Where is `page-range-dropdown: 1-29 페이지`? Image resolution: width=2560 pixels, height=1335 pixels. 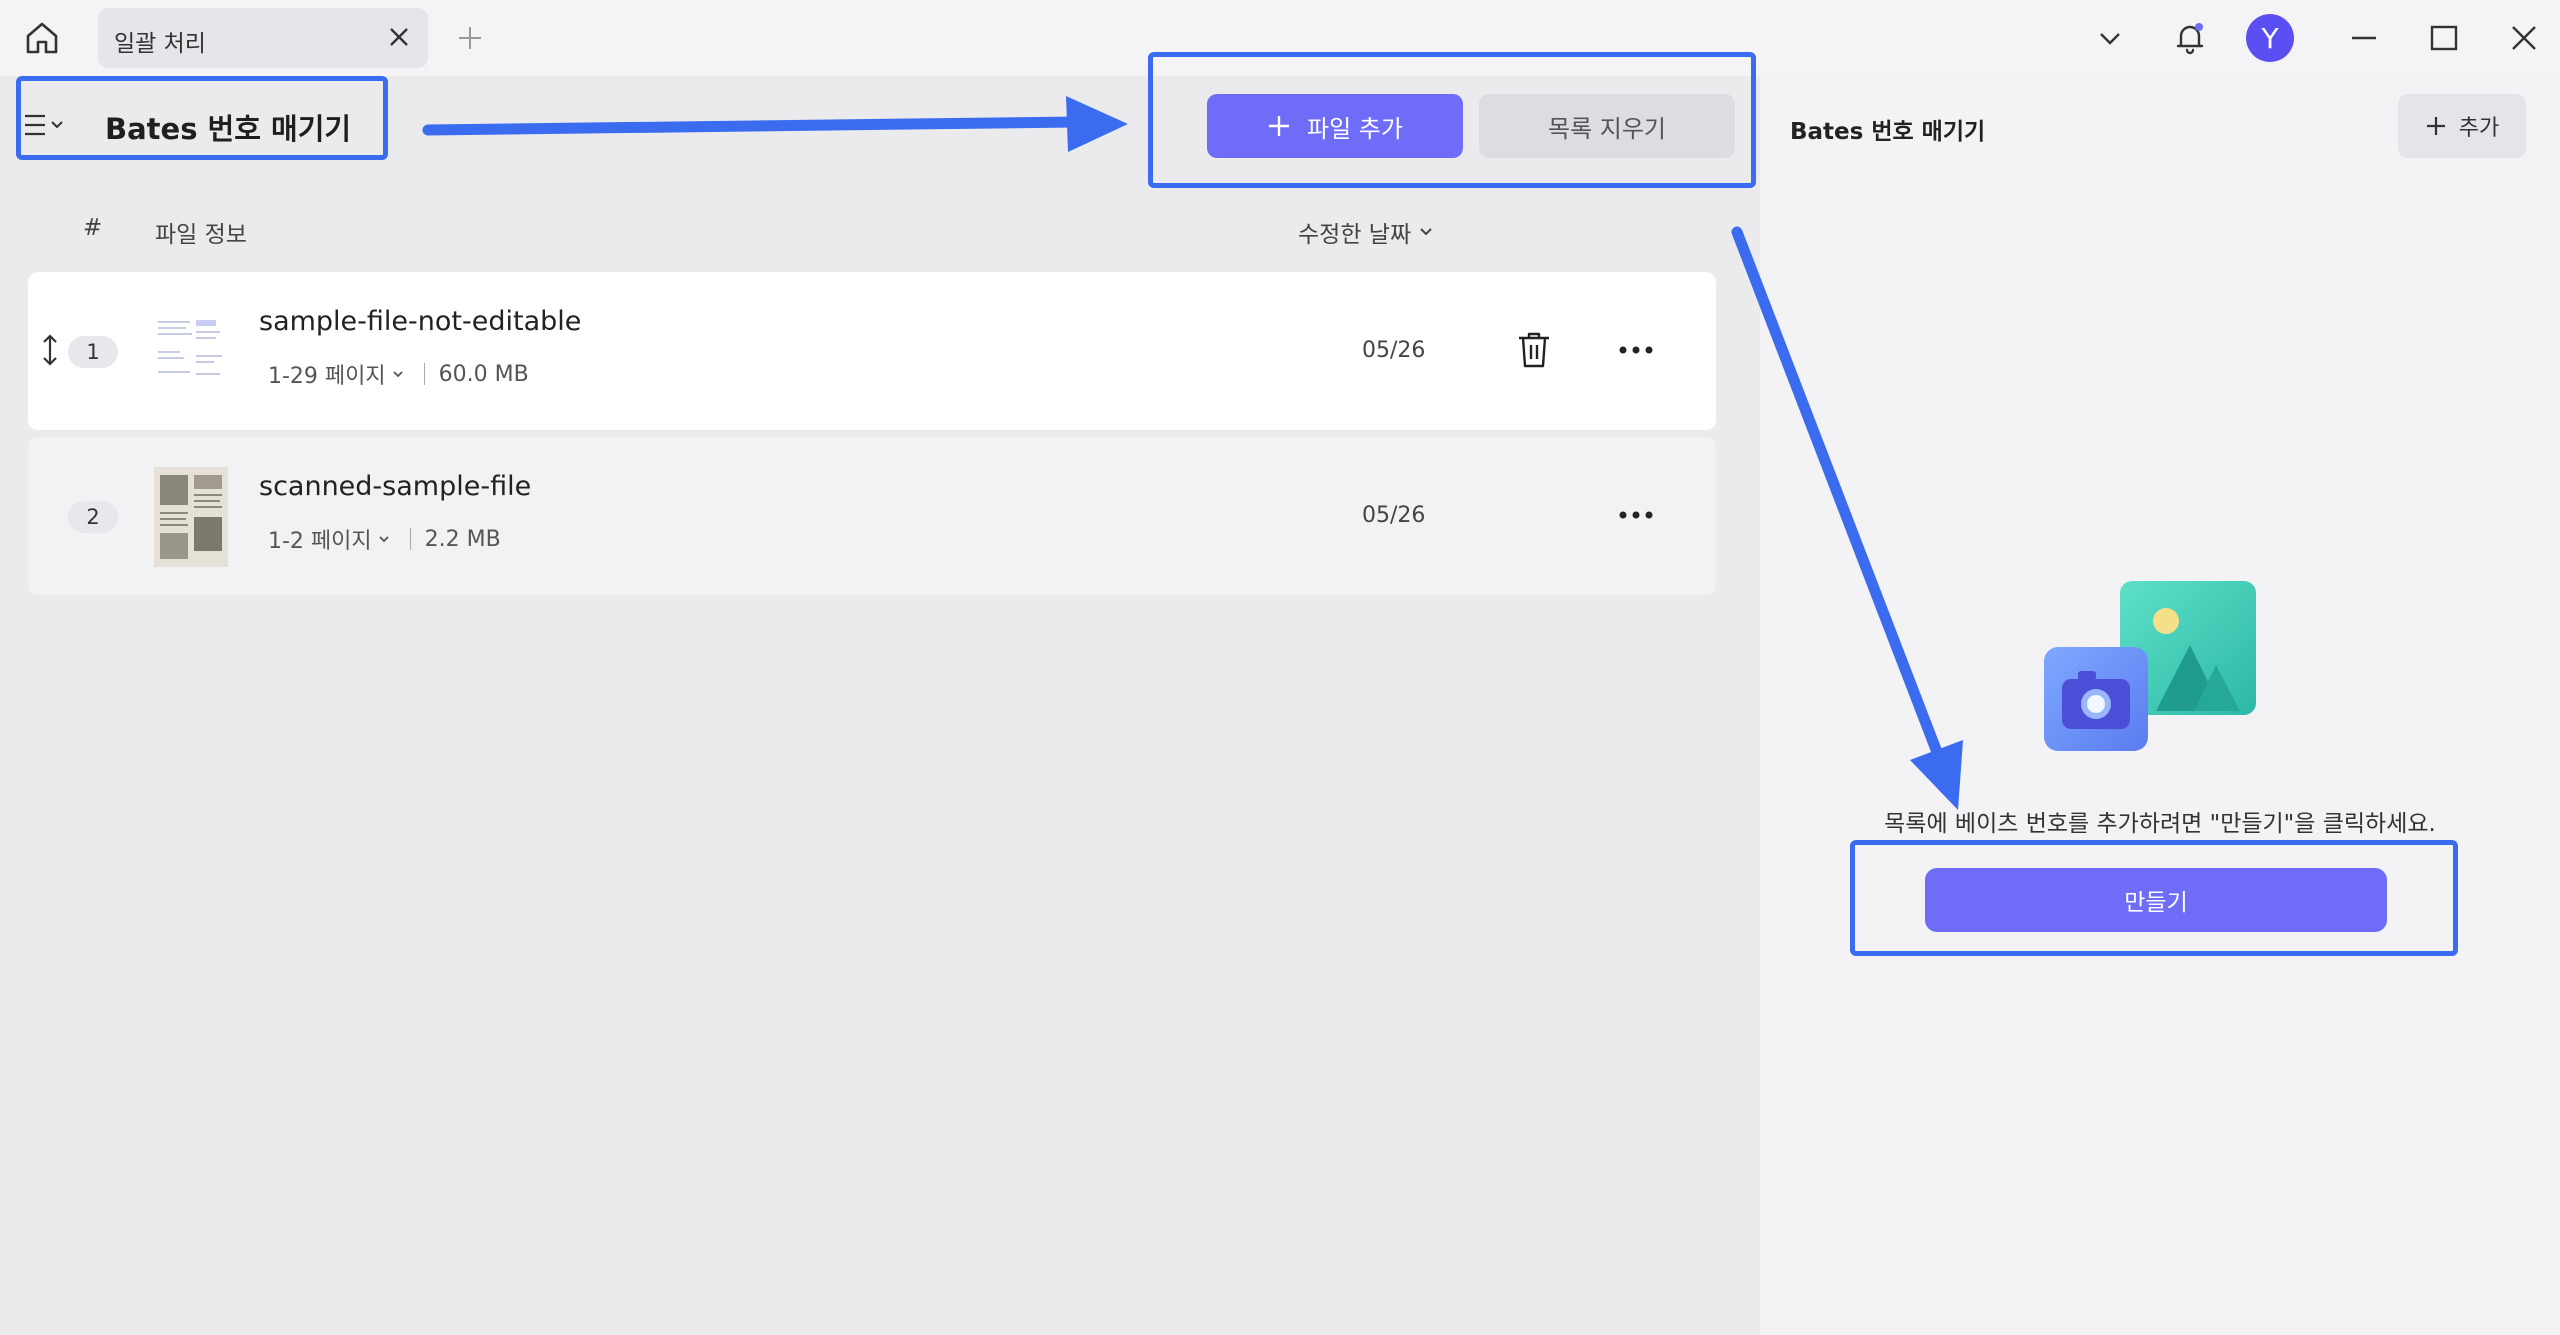 page-range-dropdown: 1-29 페이지 is located at coordinates (336, 374).